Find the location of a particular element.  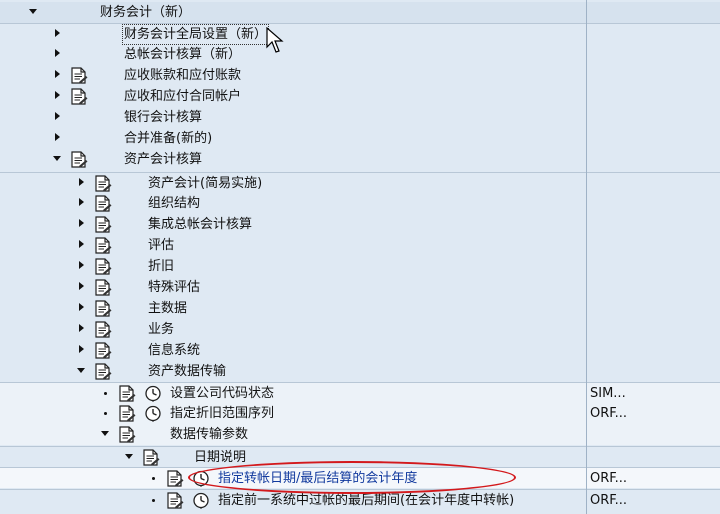

node-label: 特殊评估 is located at coordinates (174, 287).